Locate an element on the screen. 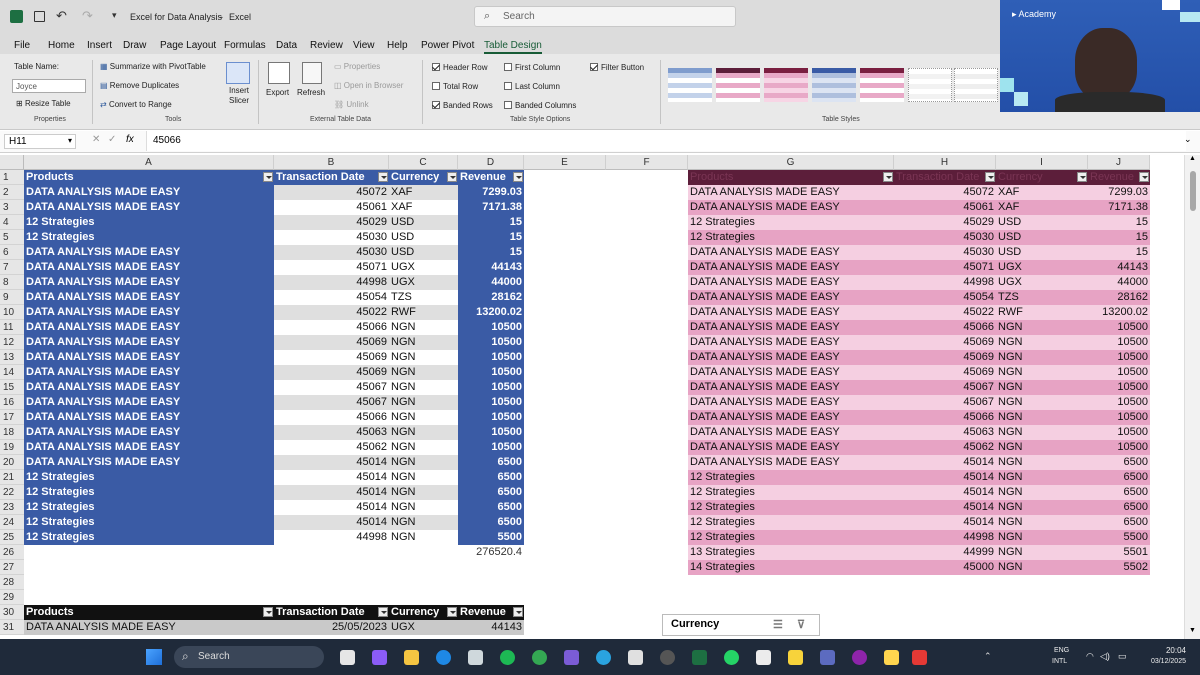 The image size is (1200, 675). table1-cell: 5500 is located at coordinates (491, 537).